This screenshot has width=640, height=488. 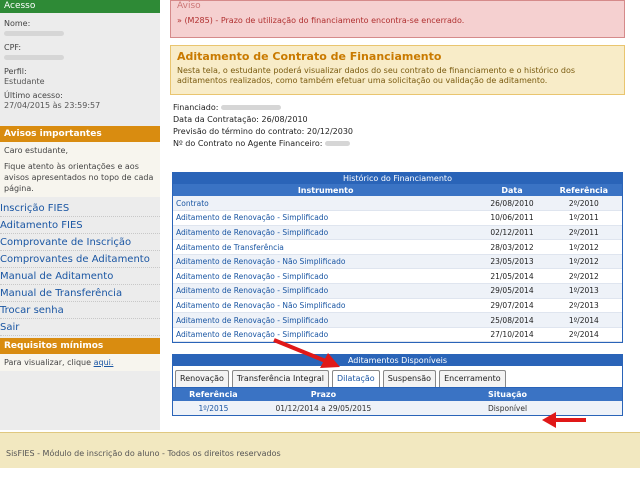 I want to click on col-data: Data, so click(x=512, y=190).